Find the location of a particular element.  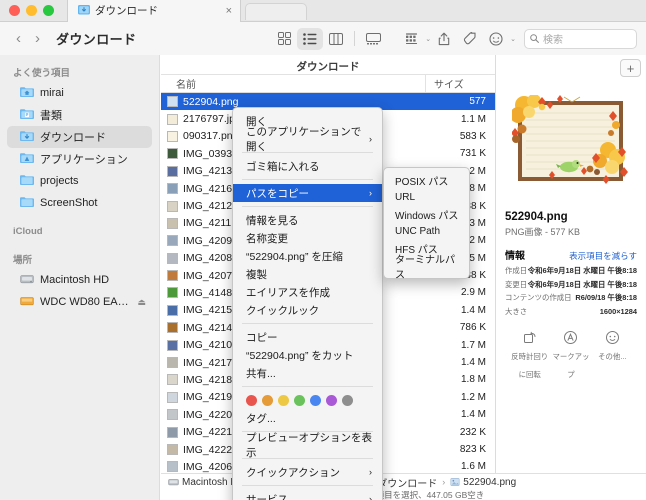

add-button: + is located at coordinates (630, 68).